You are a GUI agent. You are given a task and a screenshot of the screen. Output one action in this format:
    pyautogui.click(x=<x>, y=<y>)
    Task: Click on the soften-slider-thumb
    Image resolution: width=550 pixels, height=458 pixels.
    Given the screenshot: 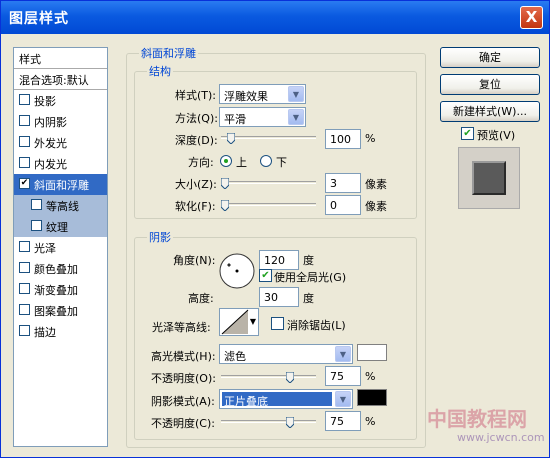 What is the action you would take?
    pyautogui.click(x=225, y=205)
    